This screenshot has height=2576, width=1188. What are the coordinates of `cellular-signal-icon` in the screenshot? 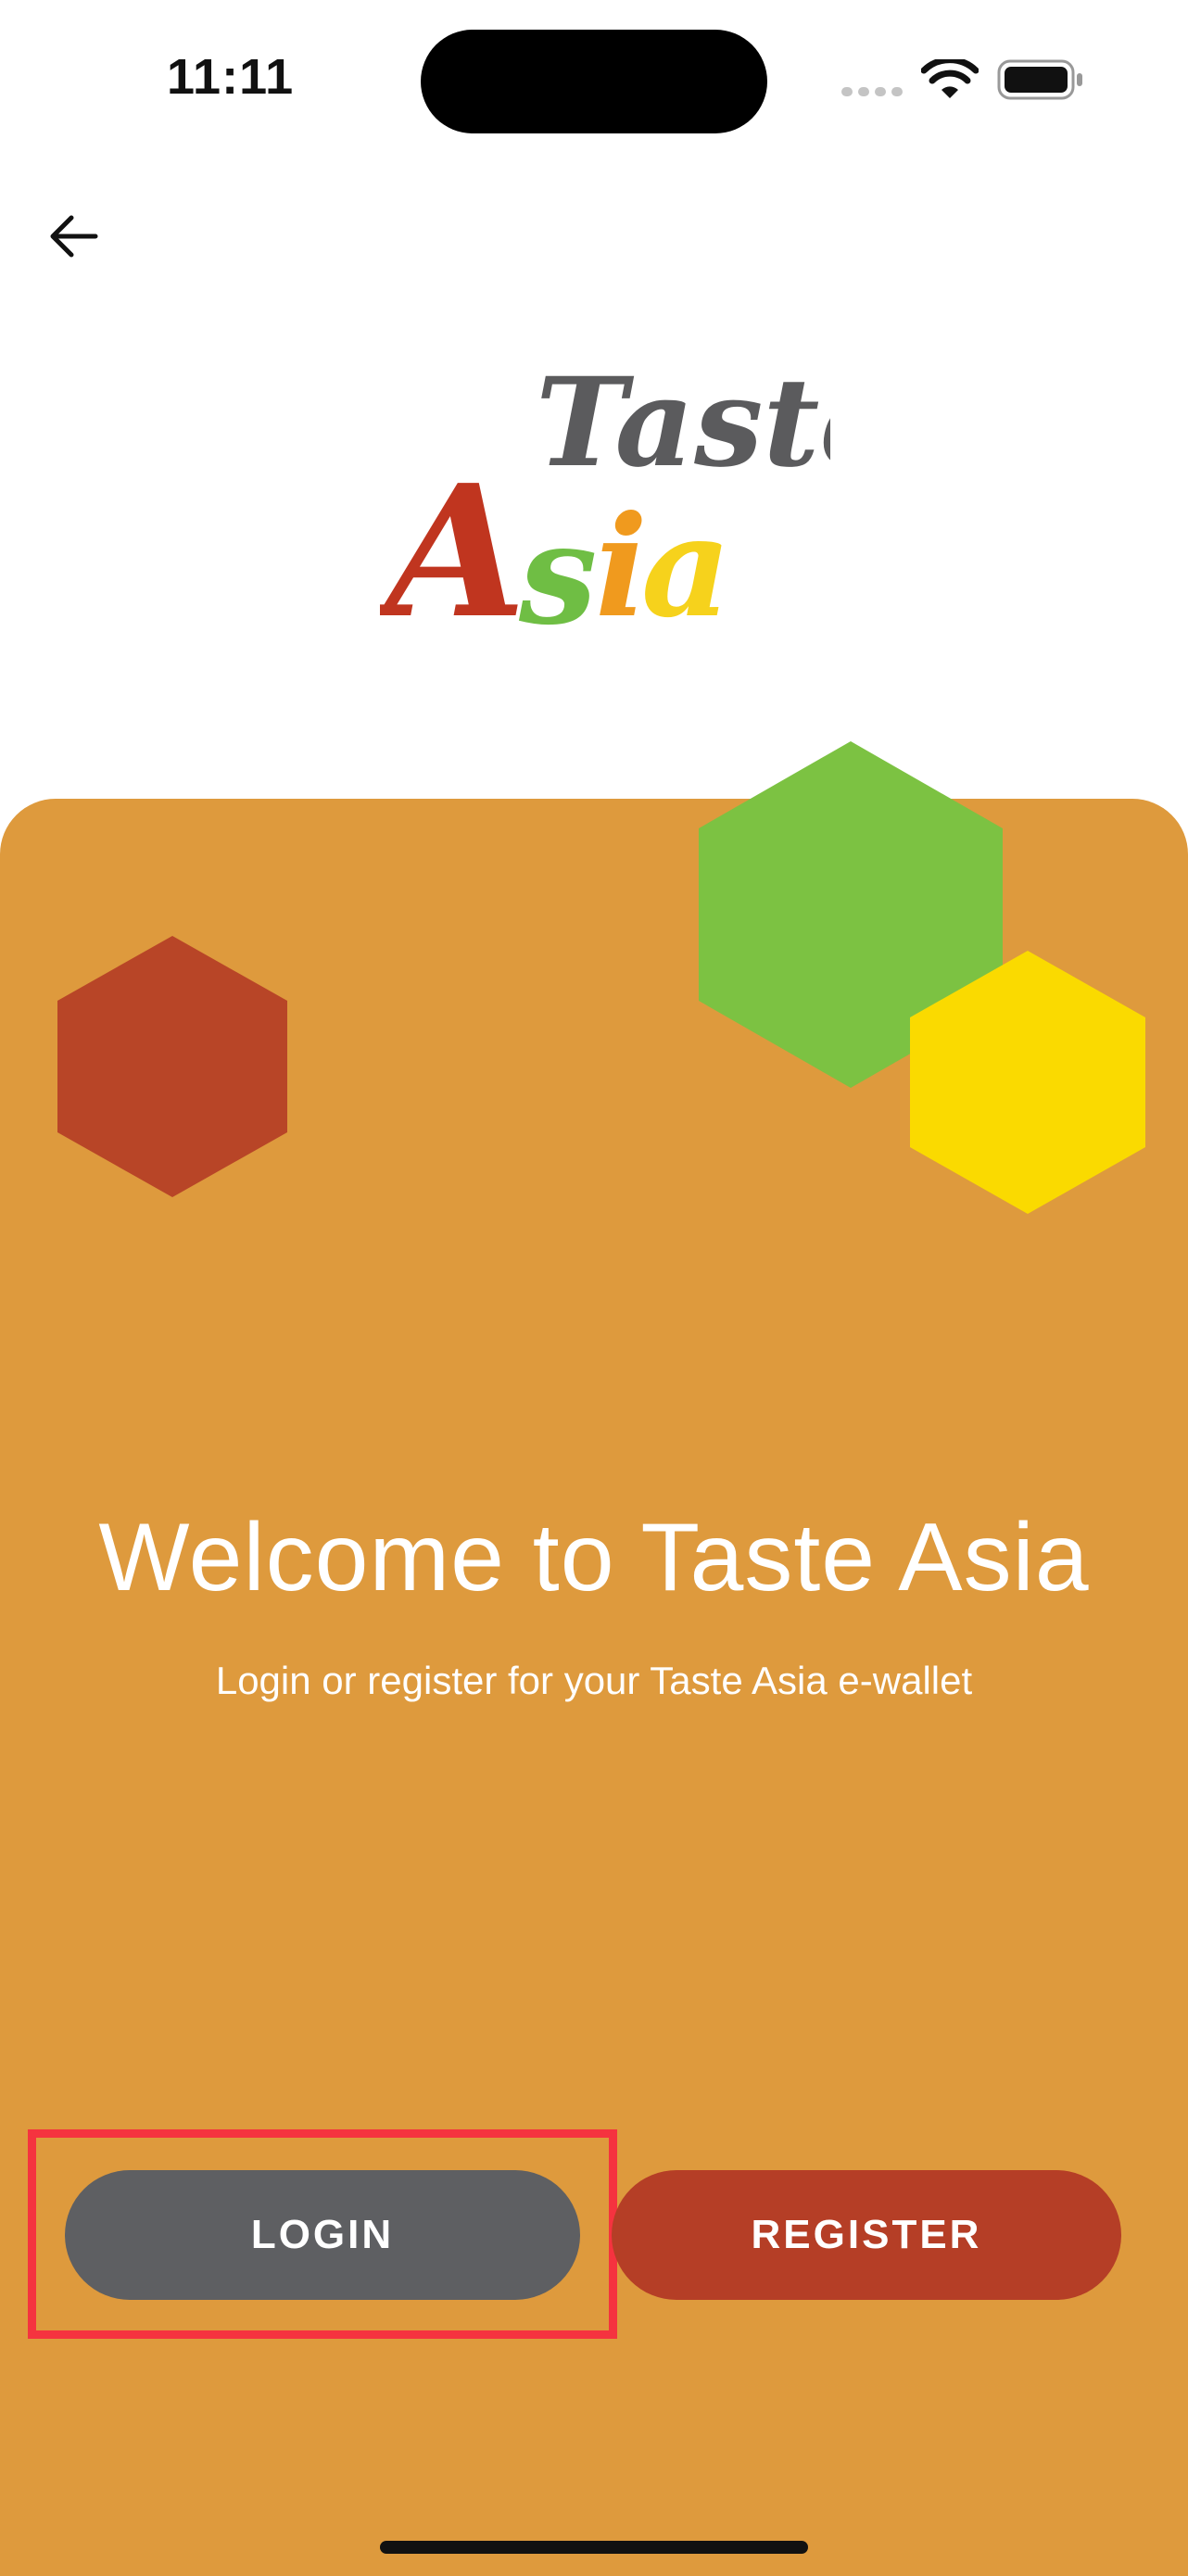 It's located at (872, 92).